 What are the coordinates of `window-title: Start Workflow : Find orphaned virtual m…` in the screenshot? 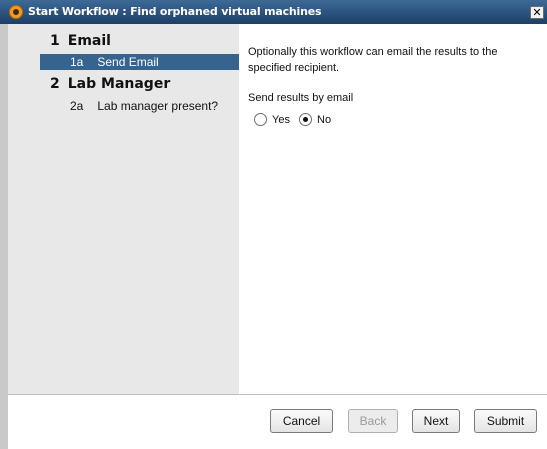 It's located at (175, 11).